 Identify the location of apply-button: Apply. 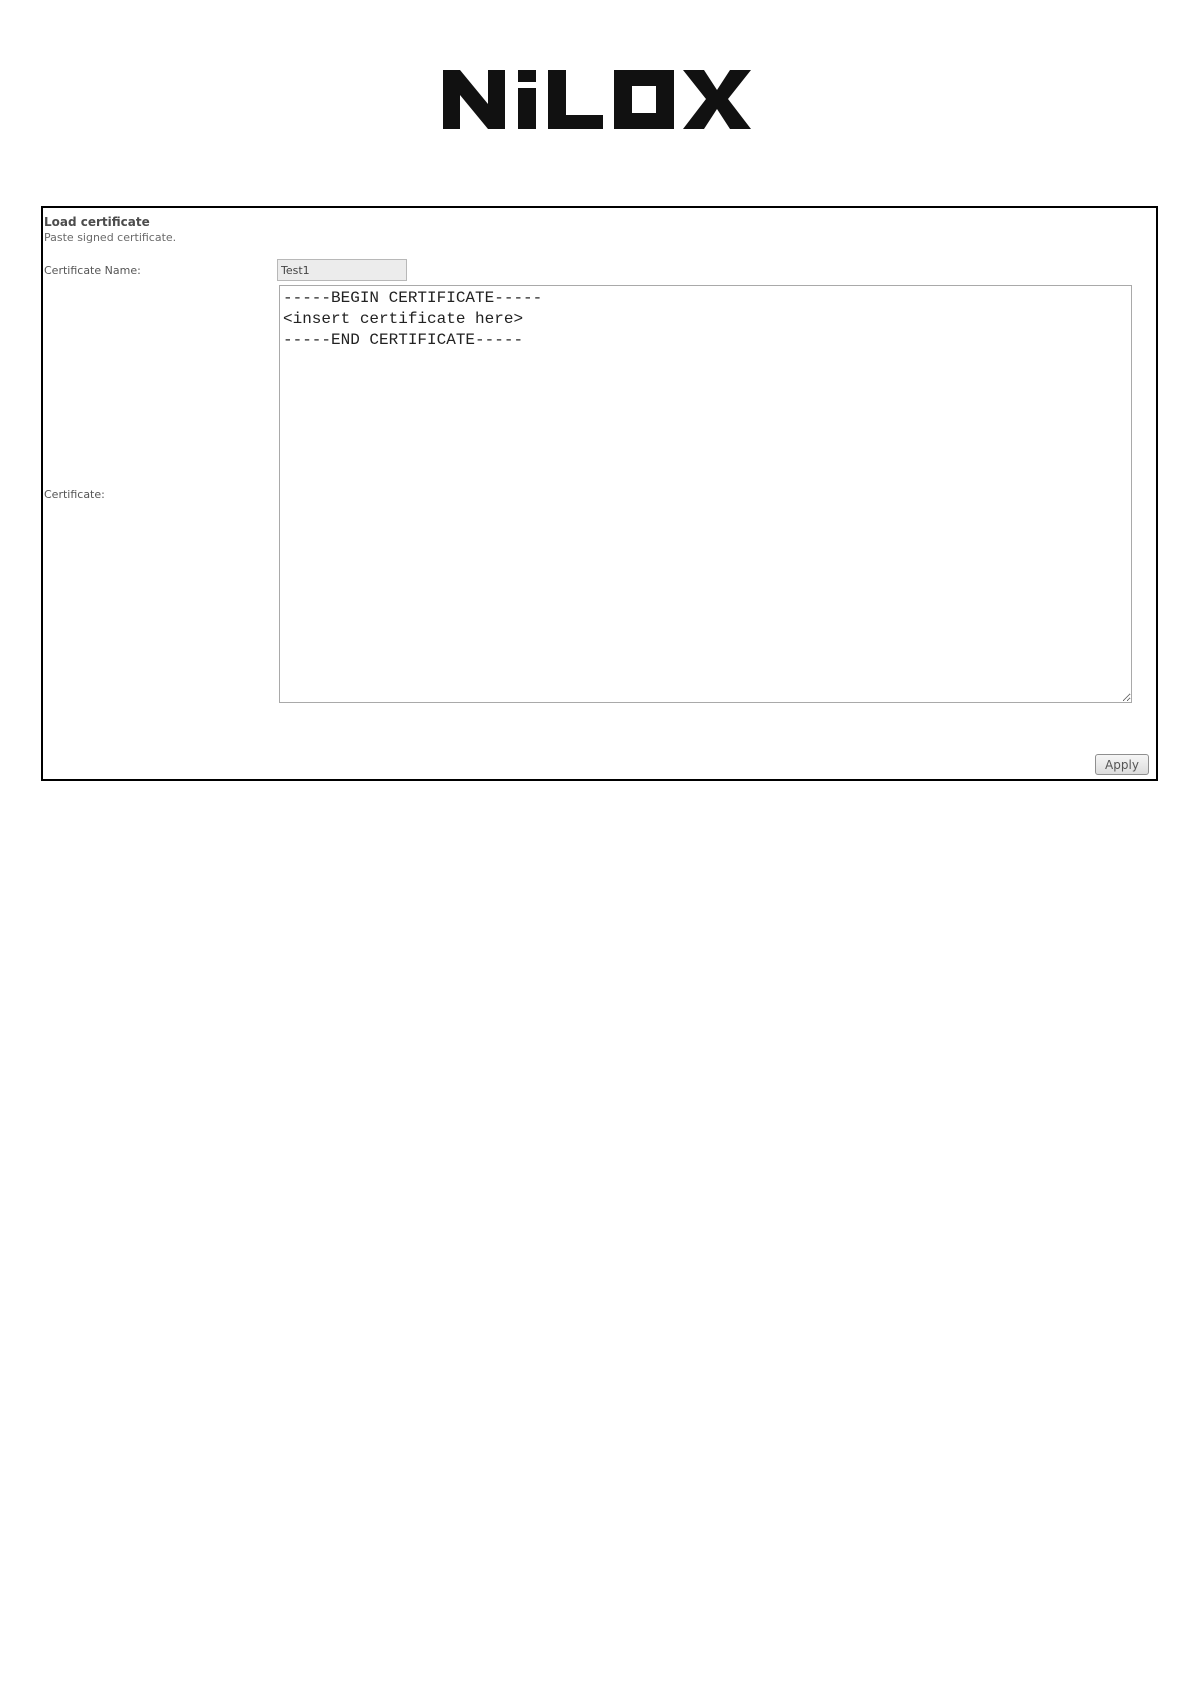
(1122, 764).